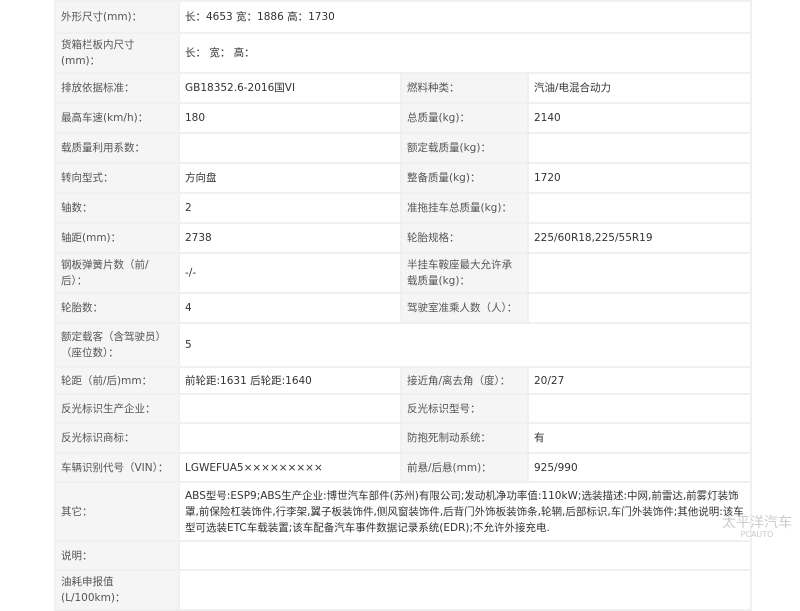 This screenshot has height=611, width=800. I want to click on spec-value: 1720, so click(639, 178).